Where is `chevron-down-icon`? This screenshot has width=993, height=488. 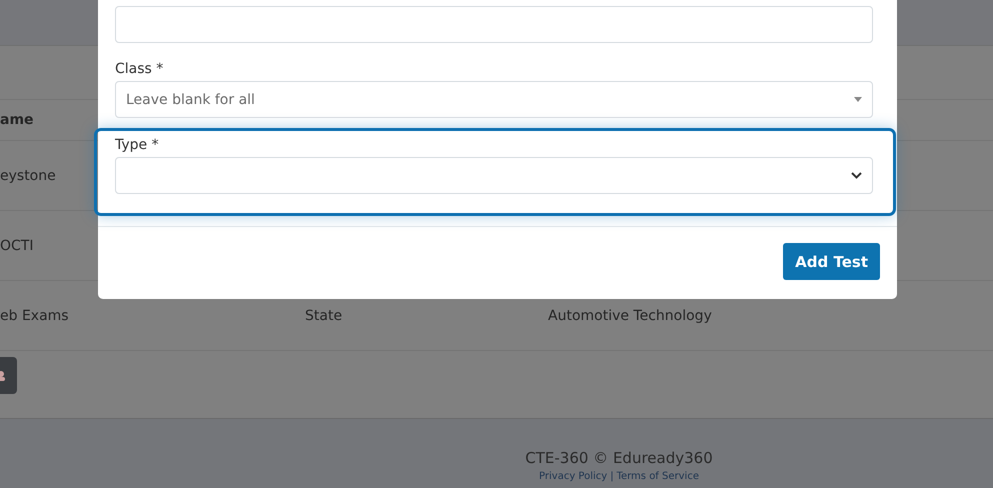 chevron-down-icon is located at coordinates (856, 175).